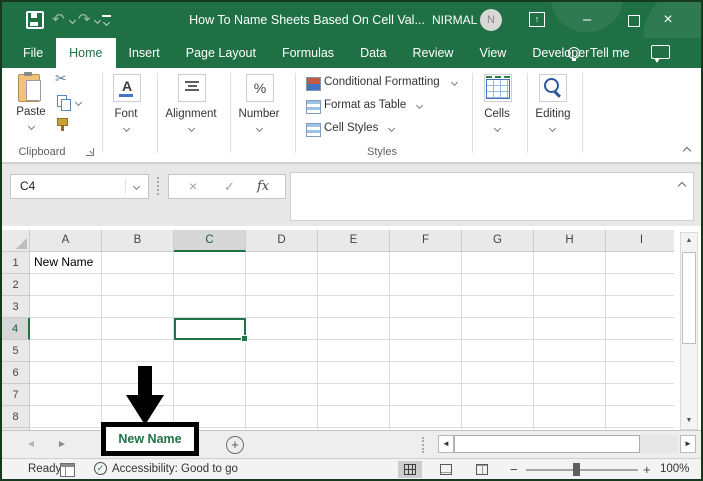 The width and height of the screenshot is (703, 481). I want to click on editing-group-button: Editing, so click(553, 114).